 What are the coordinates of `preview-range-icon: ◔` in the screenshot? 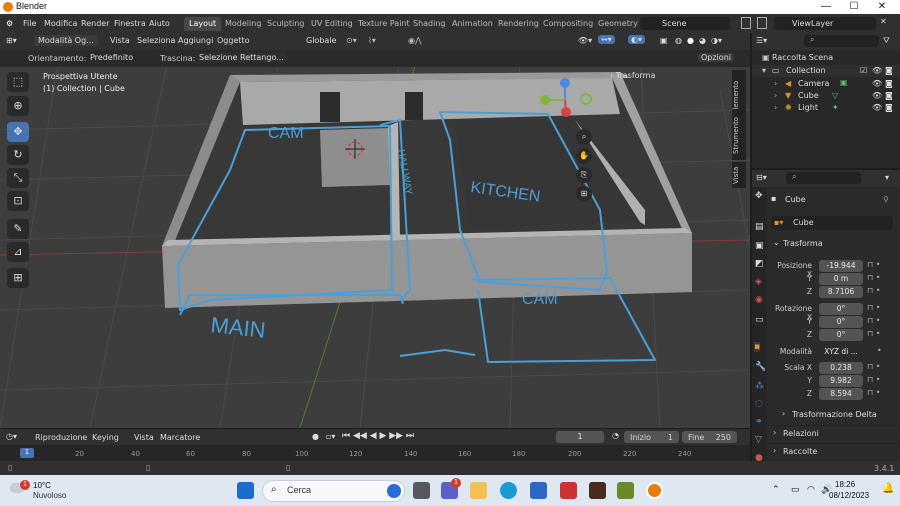 It's located at (615, 435).